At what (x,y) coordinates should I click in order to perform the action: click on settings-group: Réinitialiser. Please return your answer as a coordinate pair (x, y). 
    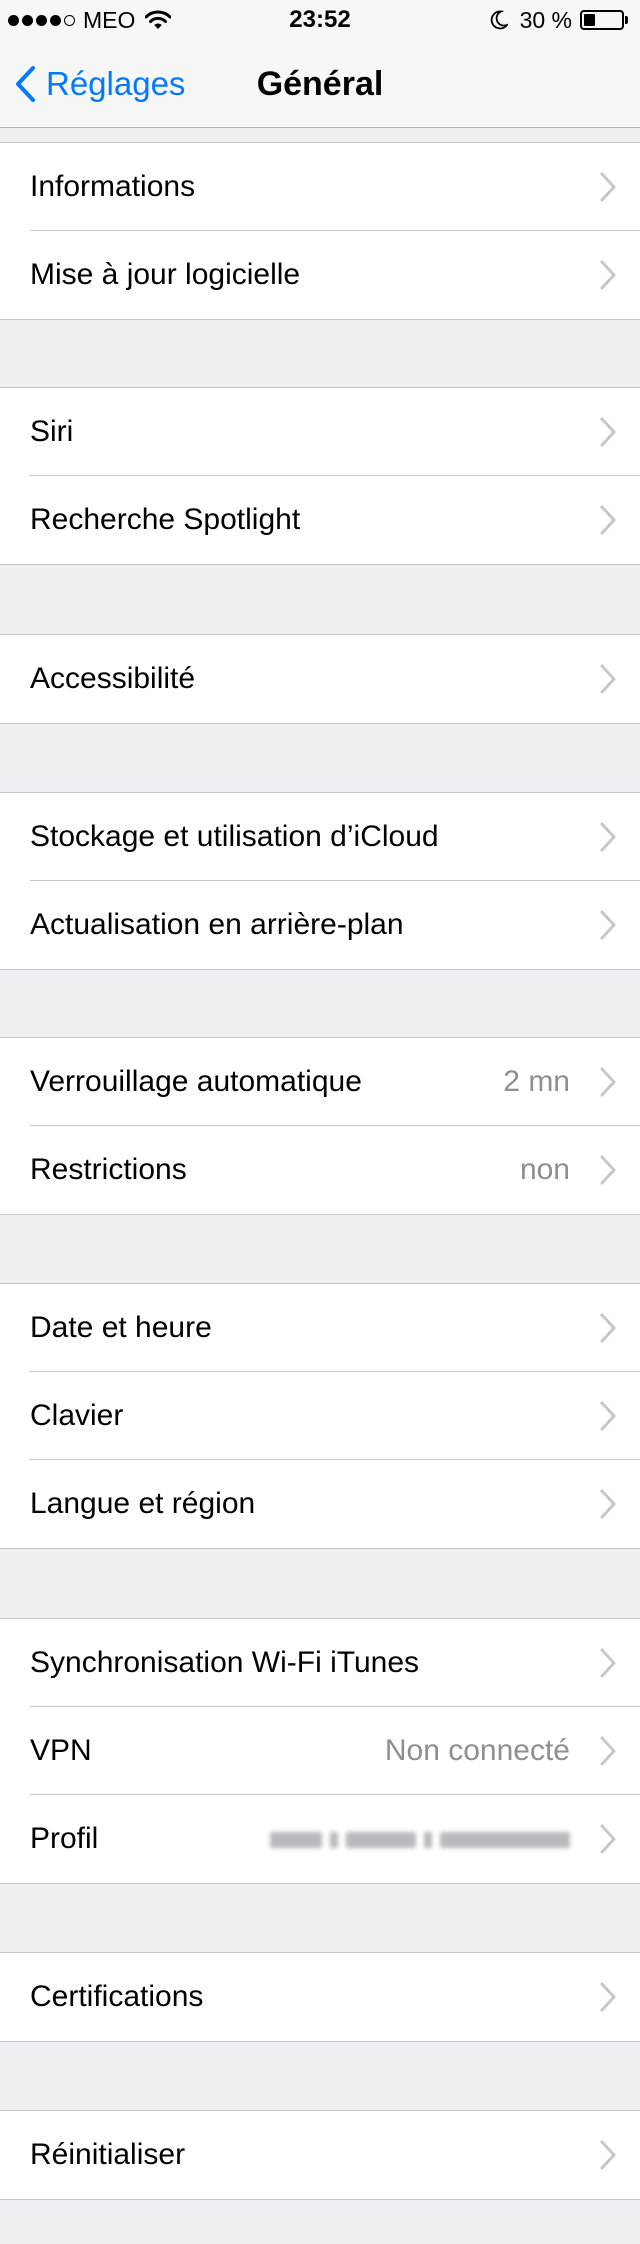
    Looking at the image, I should click on (320, 2155).